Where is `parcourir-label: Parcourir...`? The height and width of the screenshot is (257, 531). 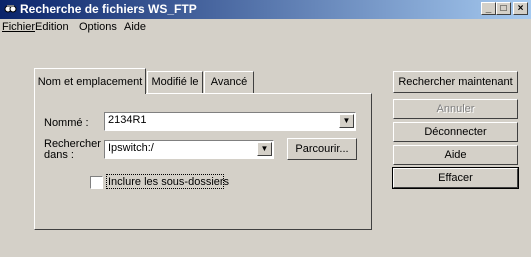 parcourir-label: Parcourir... is located at coordinates (322, 149).